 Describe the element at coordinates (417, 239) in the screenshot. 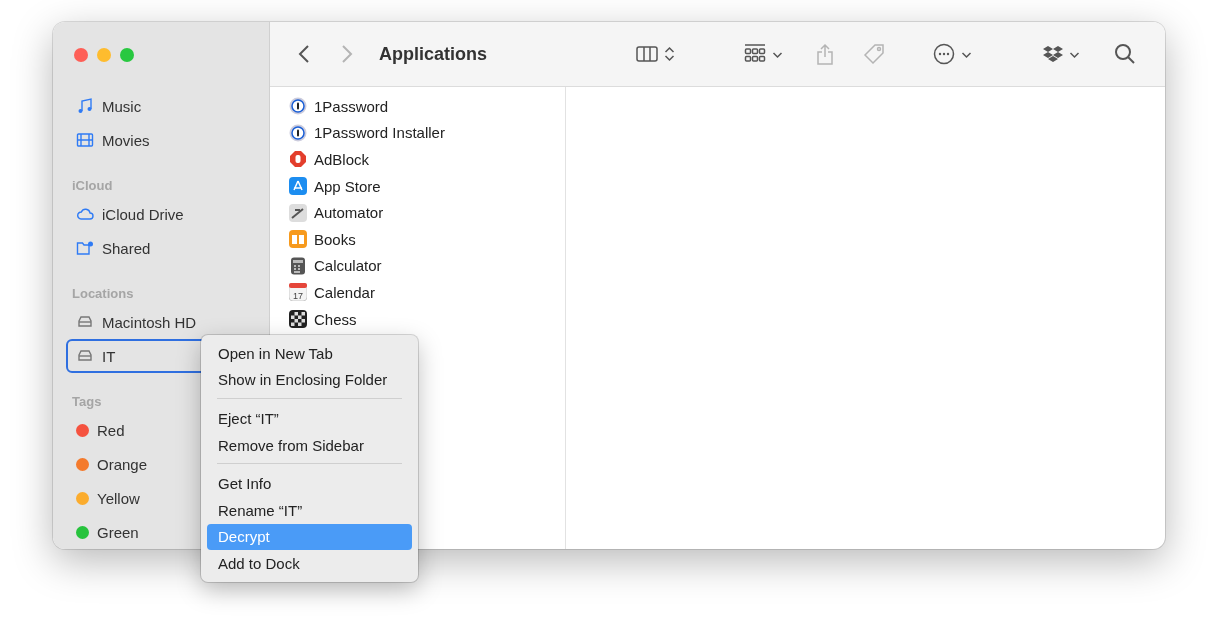

I see `file-row: Books` at that location.